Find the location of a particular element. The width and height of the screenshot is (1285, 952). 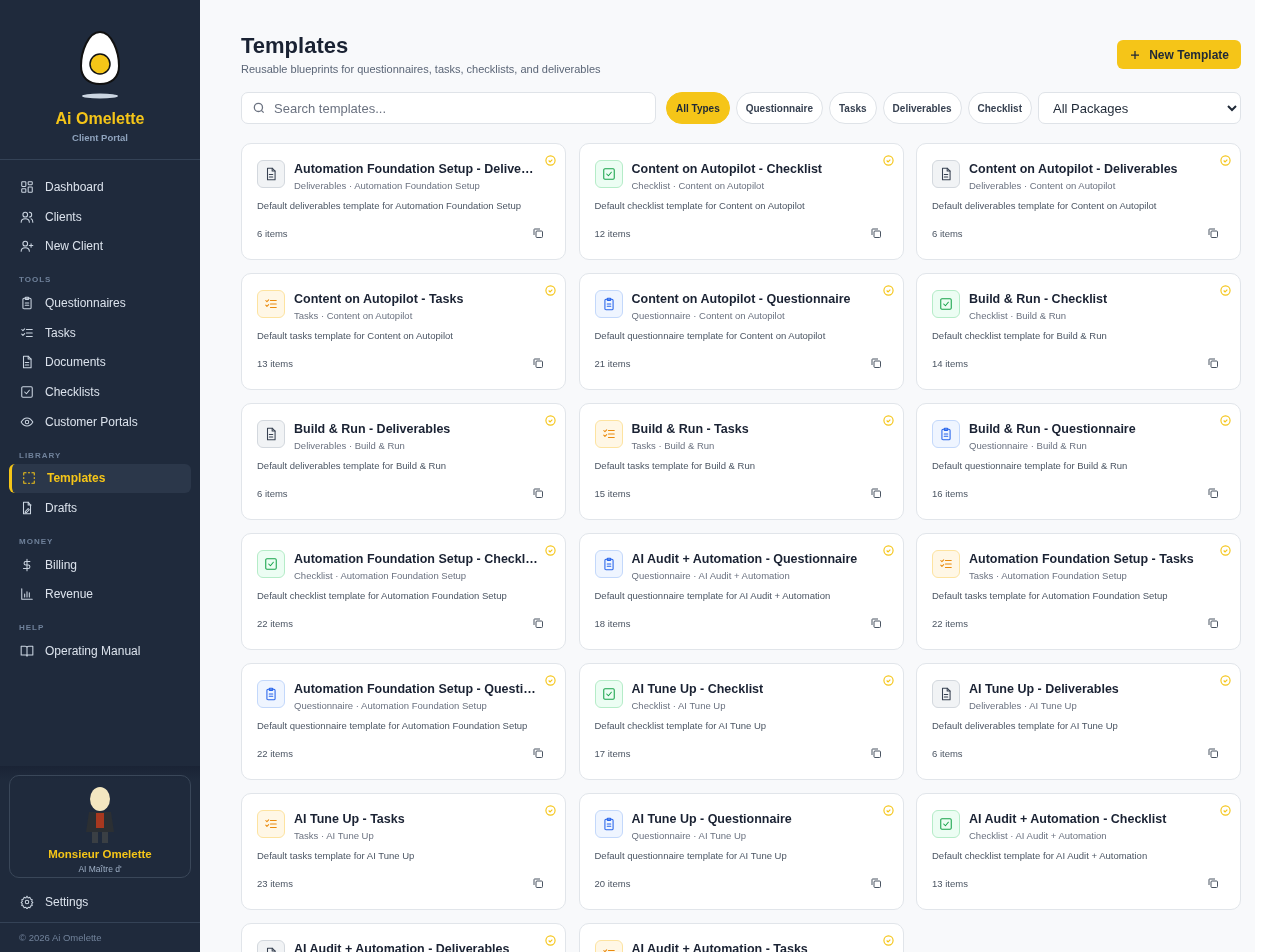

template-card: AI Tune Up - Questionnaire Questionnaire · AI Tune Up Default questionnaire template for AI Tune Up 20 items is located at coordinates (741, 851).